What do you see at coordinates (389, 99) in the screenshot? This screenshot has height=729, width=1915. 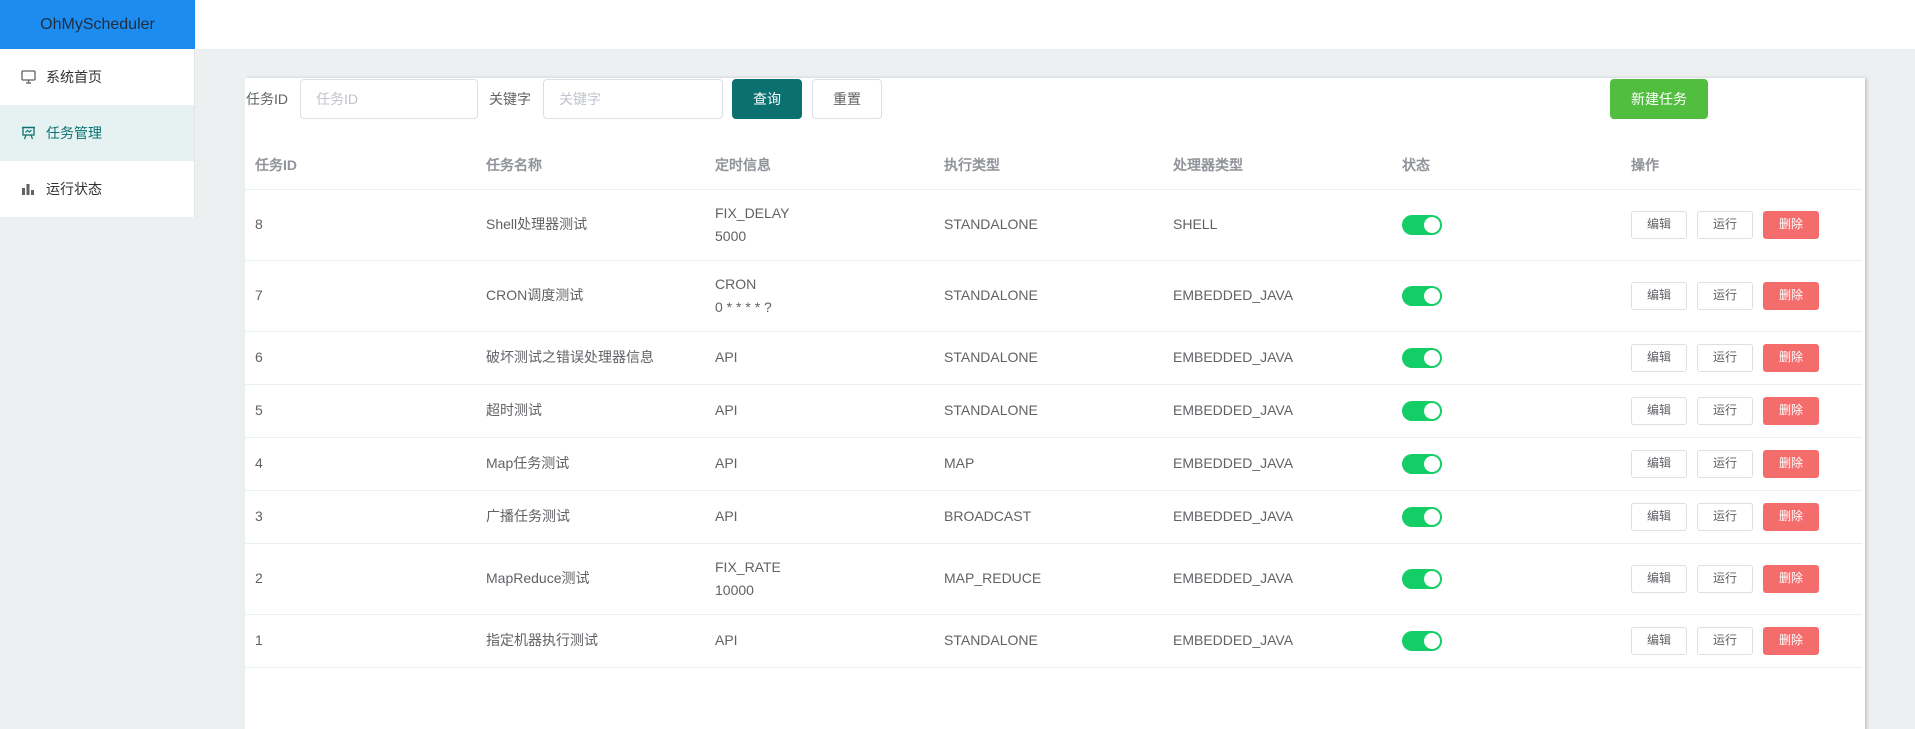 I see `job-id-input` at bounding box center [389, 99].